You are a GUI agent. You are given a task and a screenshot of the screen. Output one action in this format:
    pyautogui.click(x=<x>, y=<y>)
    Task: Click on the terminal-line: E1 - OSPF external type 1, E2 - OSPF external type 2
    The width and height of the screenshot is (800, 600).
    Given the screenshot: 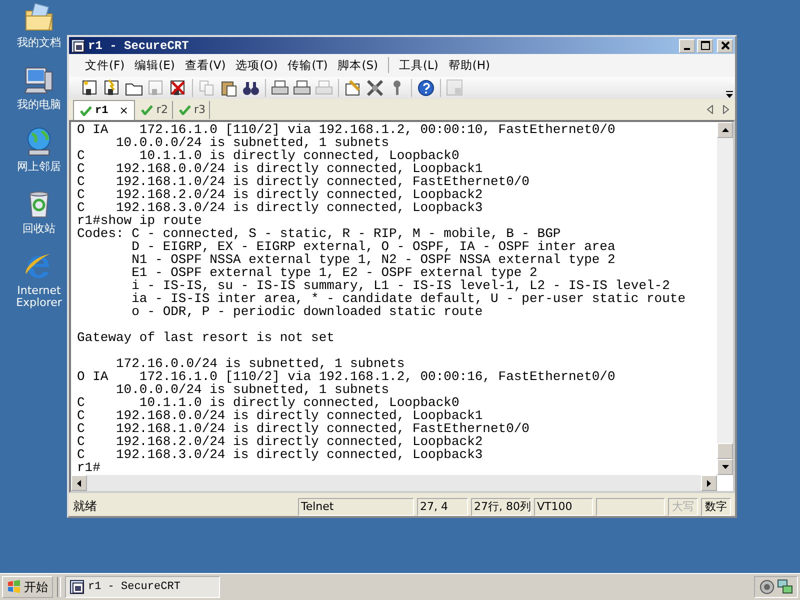 What is the action you would take?
    pyautogui.click(x=334, y=273)
    